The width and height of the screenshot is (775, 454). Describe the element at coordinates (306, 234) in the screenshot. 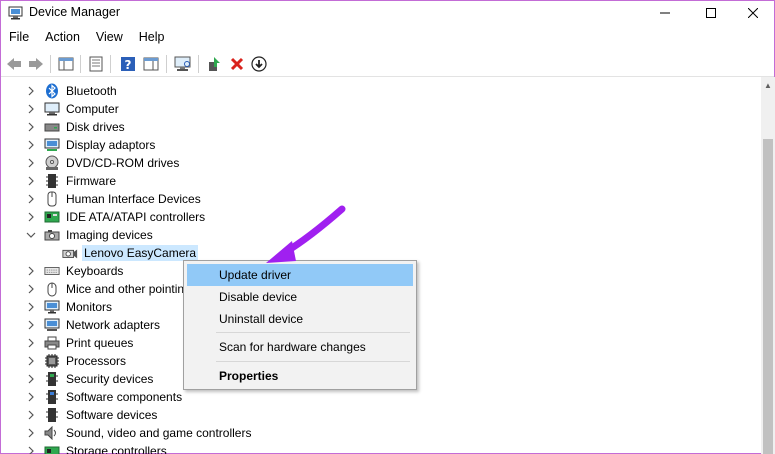

I see `annotation-arrow-icon` at that location.